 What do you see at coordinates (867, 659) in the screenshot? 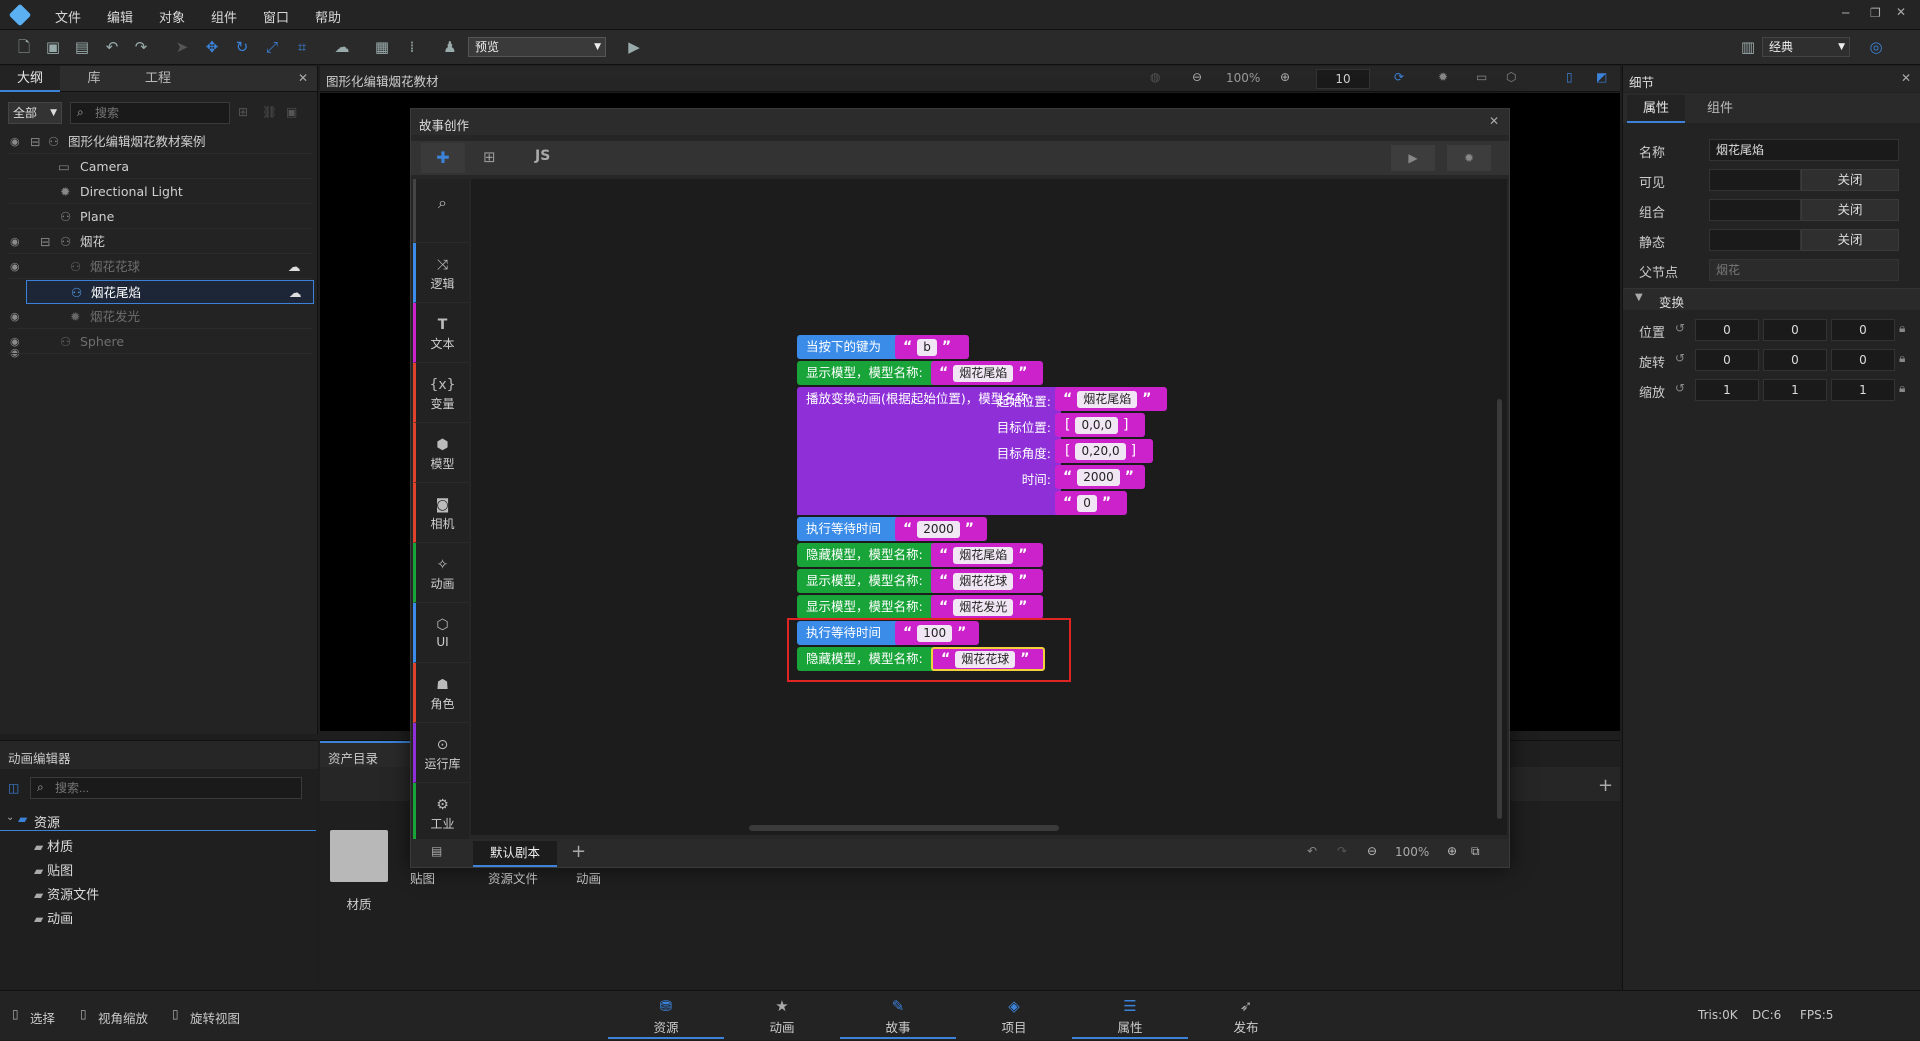
I see `block-hide-model: 隐藏模型，模型名称:` at bounding box center [867, 659].